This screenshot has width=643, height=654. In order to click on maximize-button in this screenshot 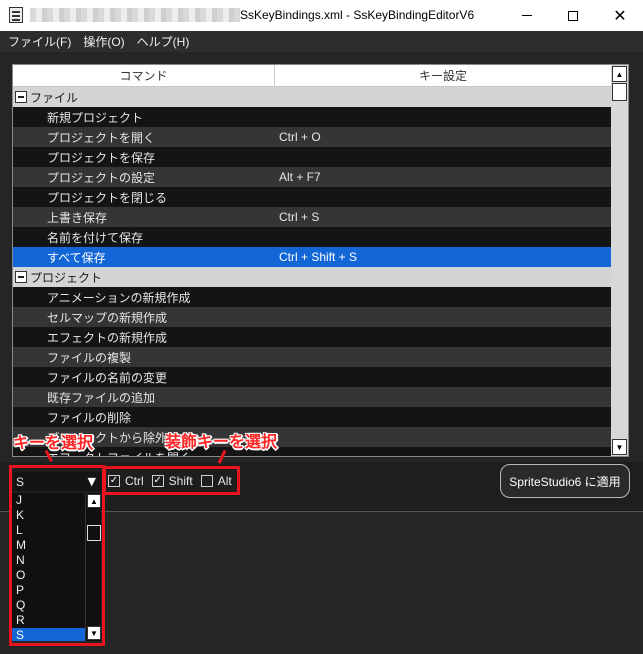, I will do `click(573, 15)`.